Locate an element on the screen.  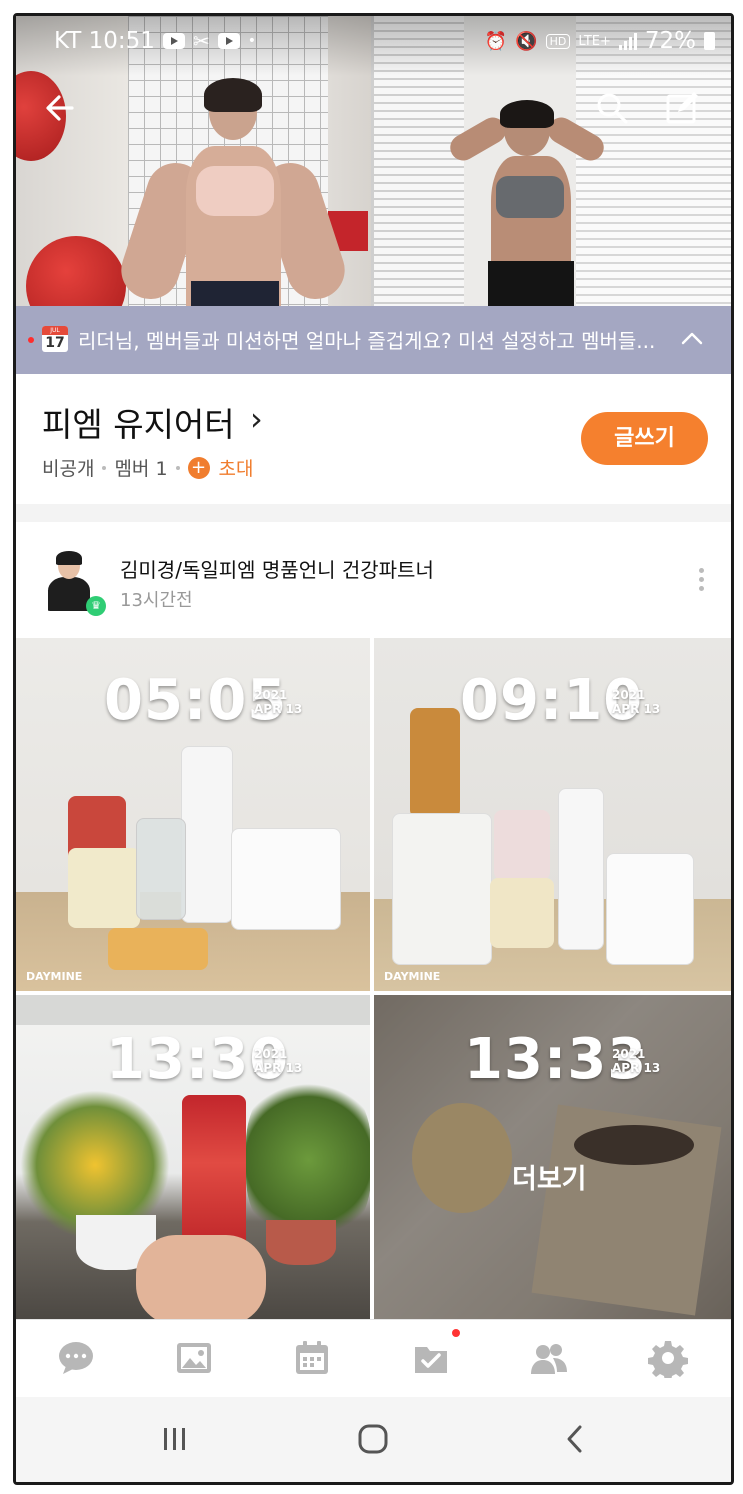
search-icon is located at coordinates (612, 108).